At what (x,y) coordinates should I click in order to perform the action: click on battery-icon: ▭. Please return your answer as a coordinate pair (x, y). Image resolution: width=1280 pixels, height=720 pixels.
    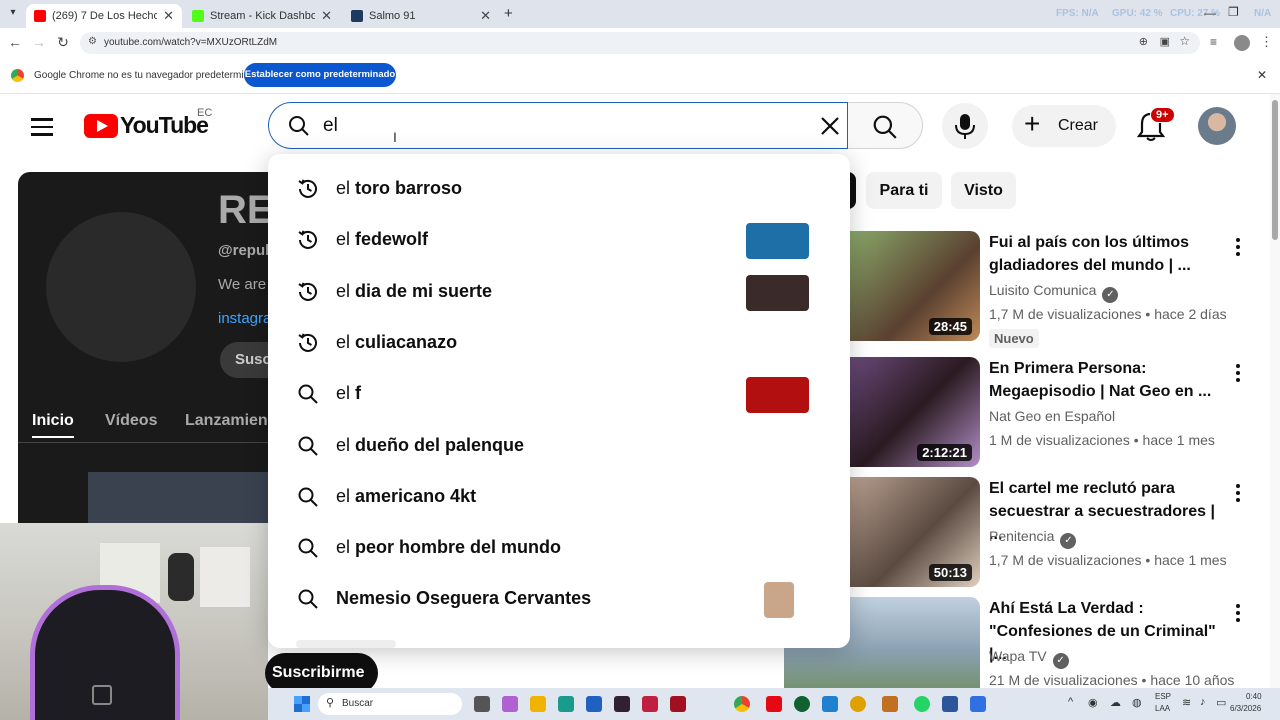
    Looking at the image, I should click on (1221, 702).